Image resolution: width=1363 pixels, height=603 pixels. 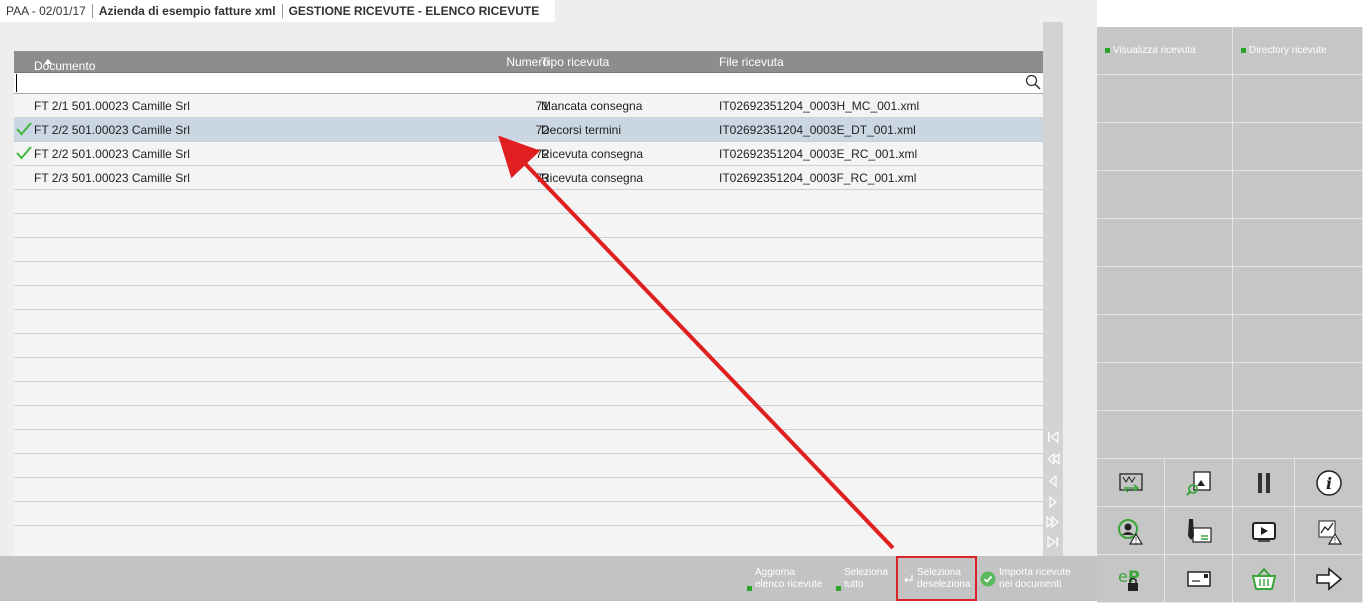 I want to click on first-page-icon, so click(x=1053, y=437).